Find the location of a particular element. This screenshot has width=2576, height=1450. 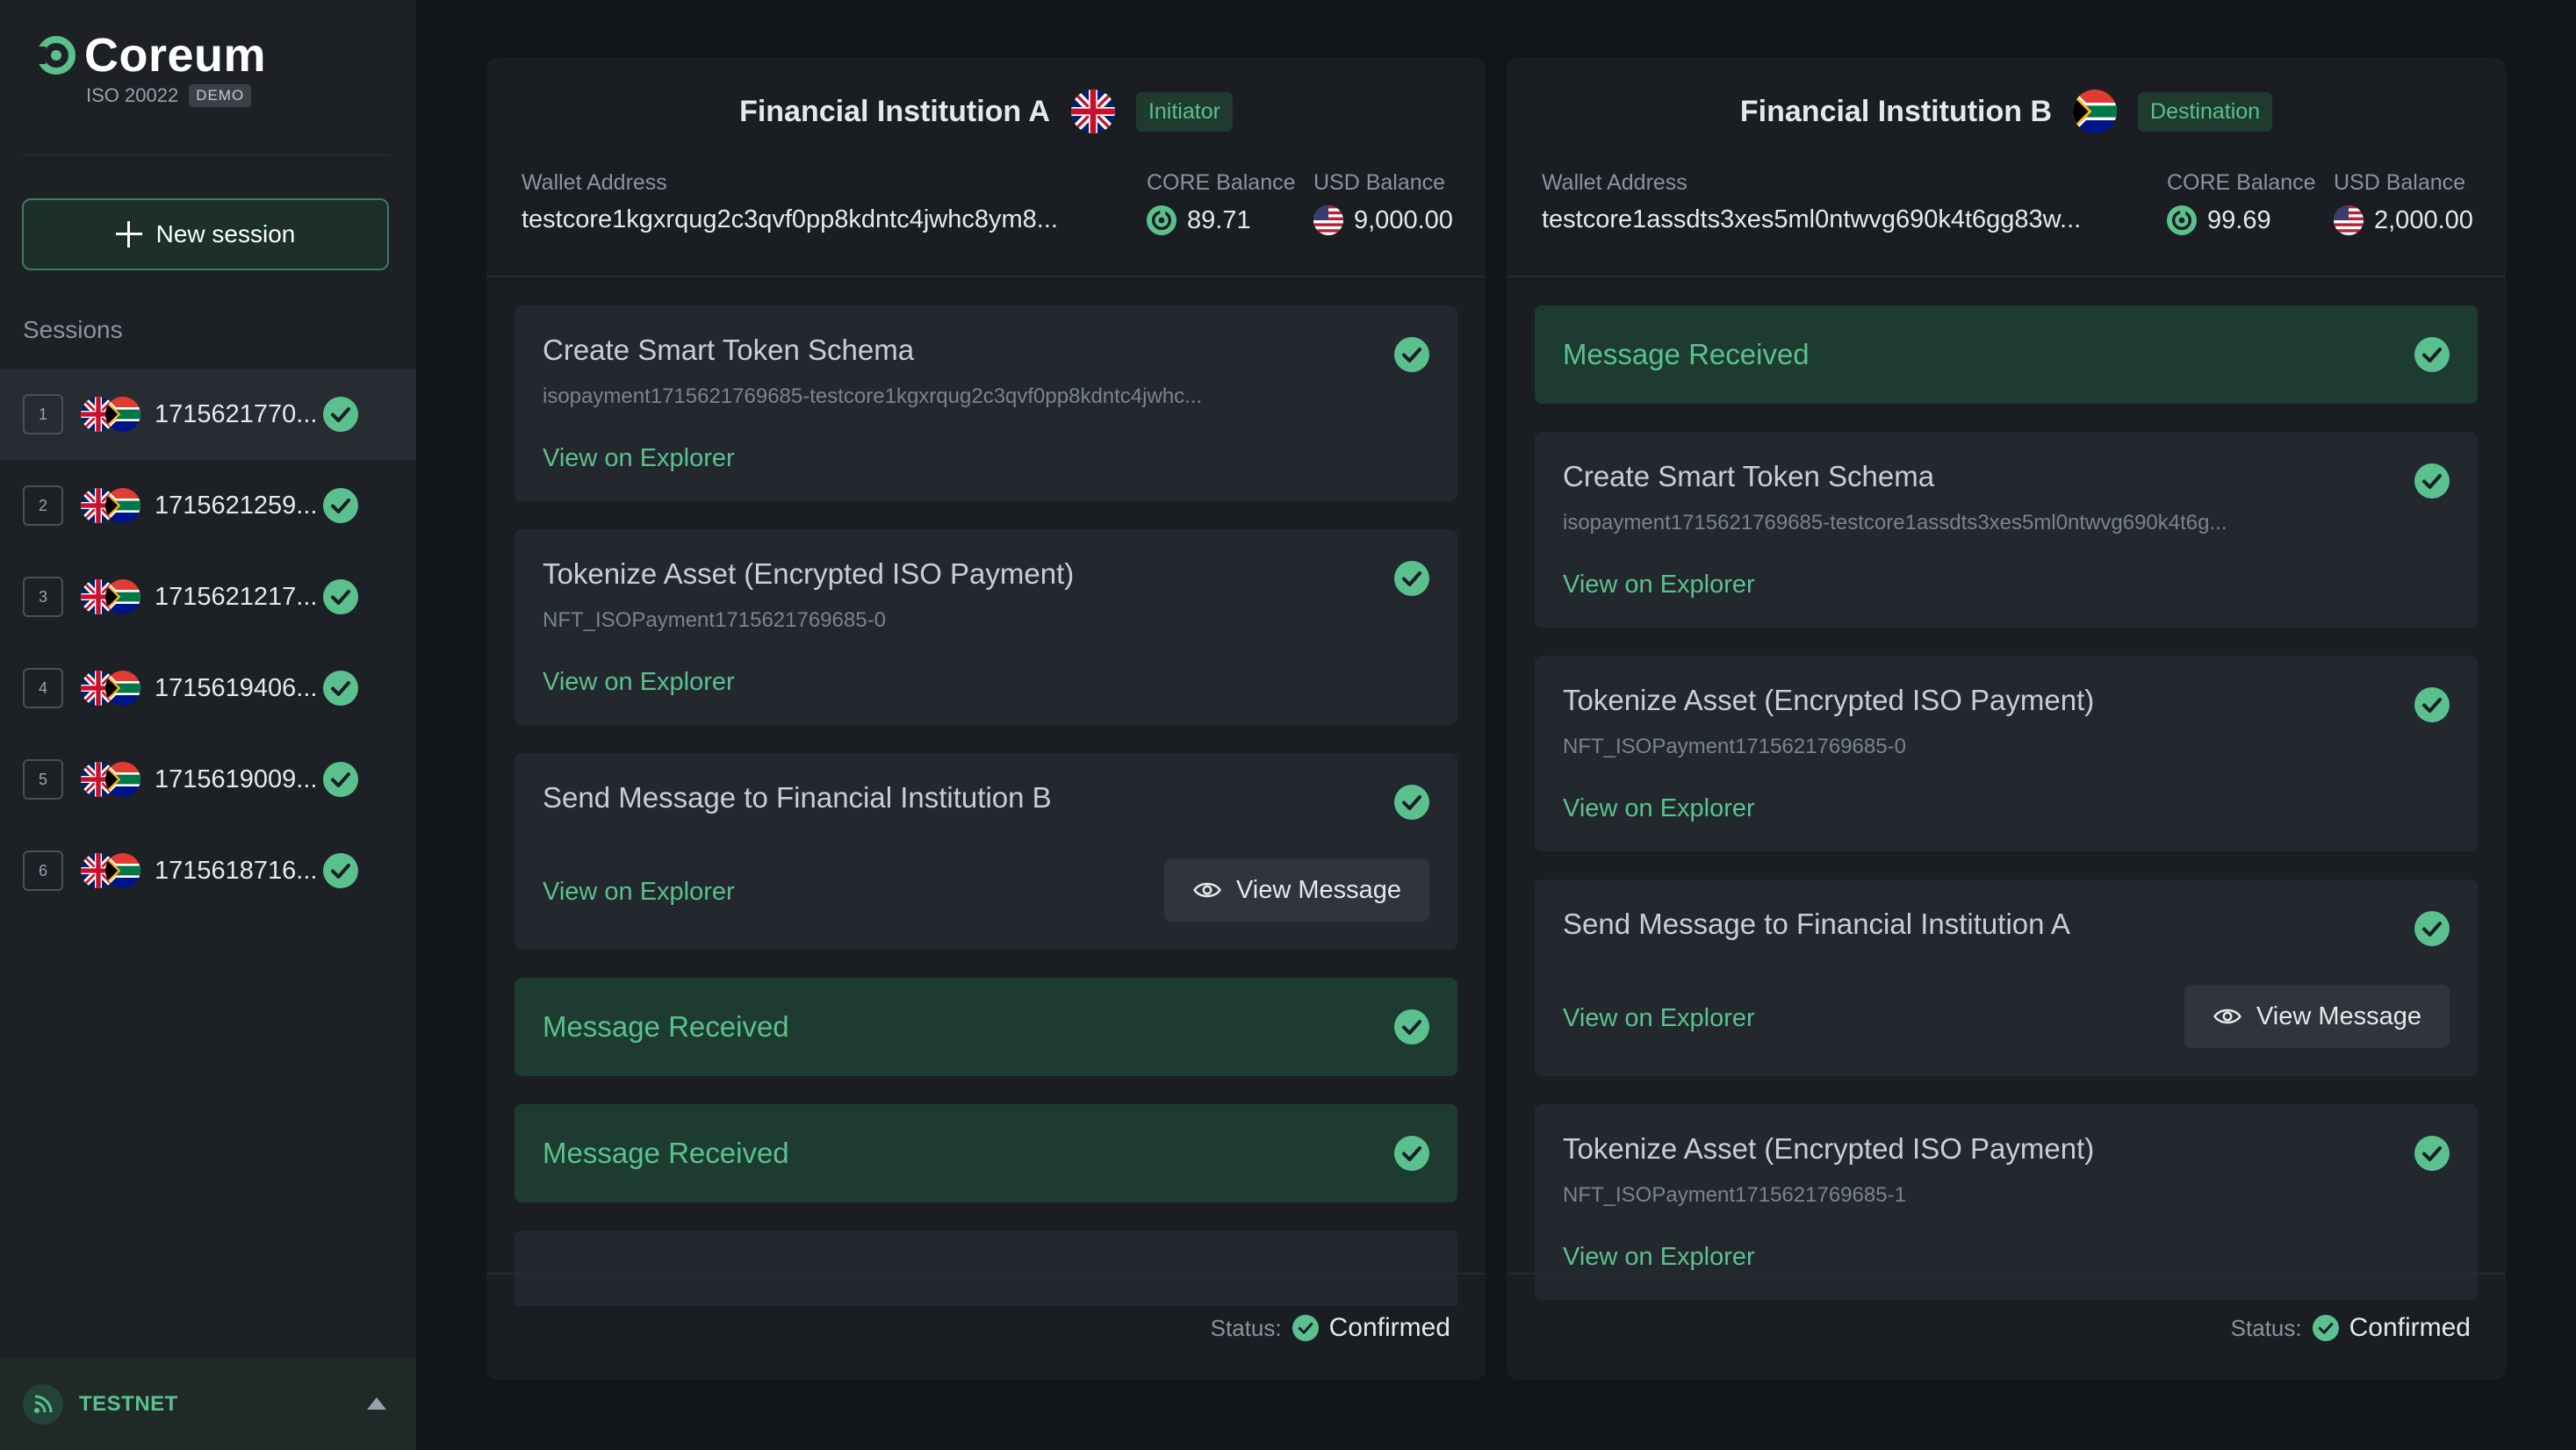

core-balance-label: CORE Balance is located at coordinates (1221, 182).